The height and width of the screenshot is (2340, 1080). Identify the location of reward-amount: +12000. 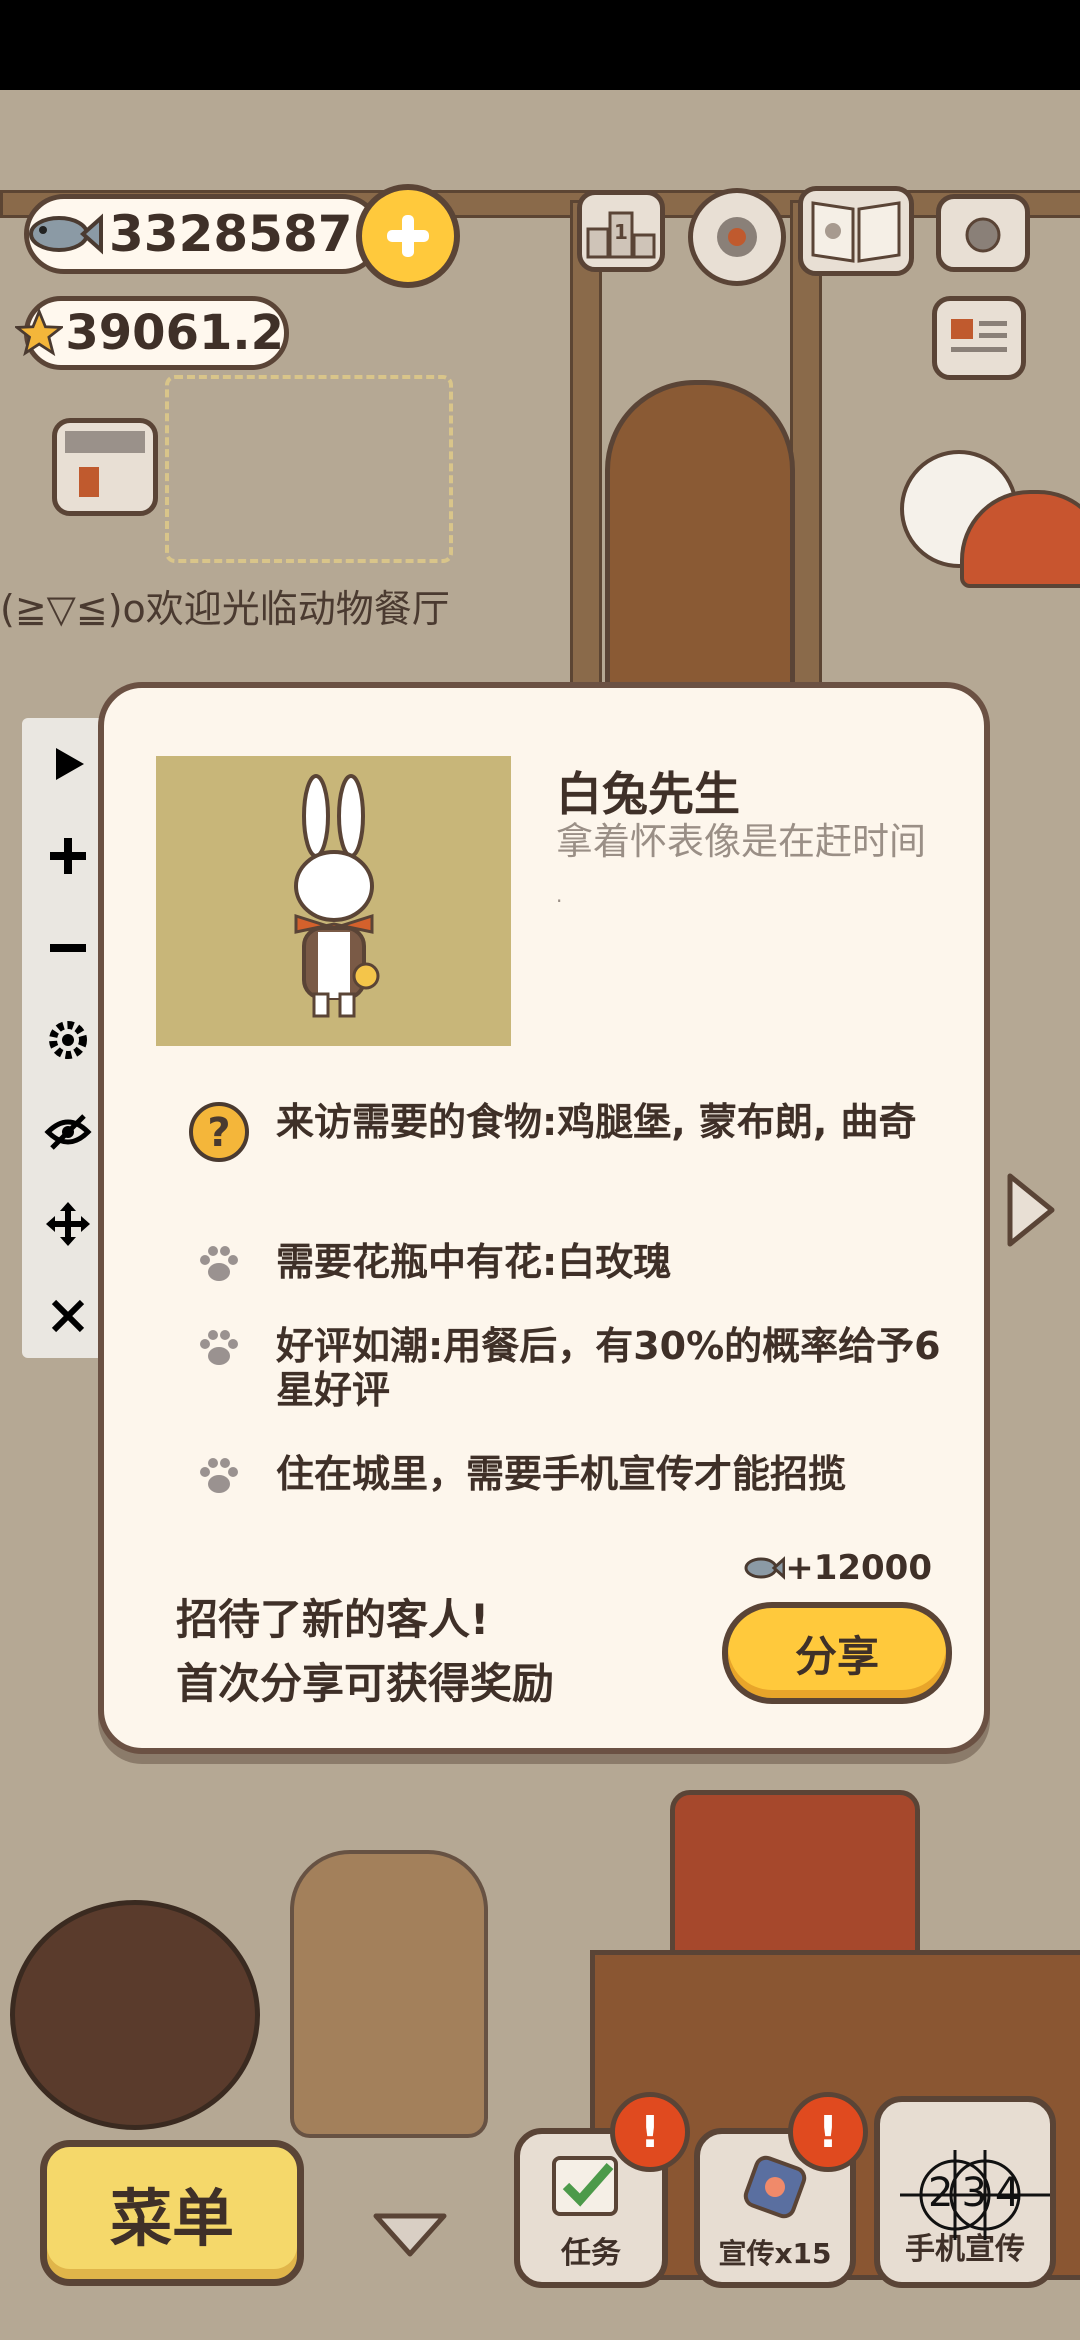
(858, 1568).